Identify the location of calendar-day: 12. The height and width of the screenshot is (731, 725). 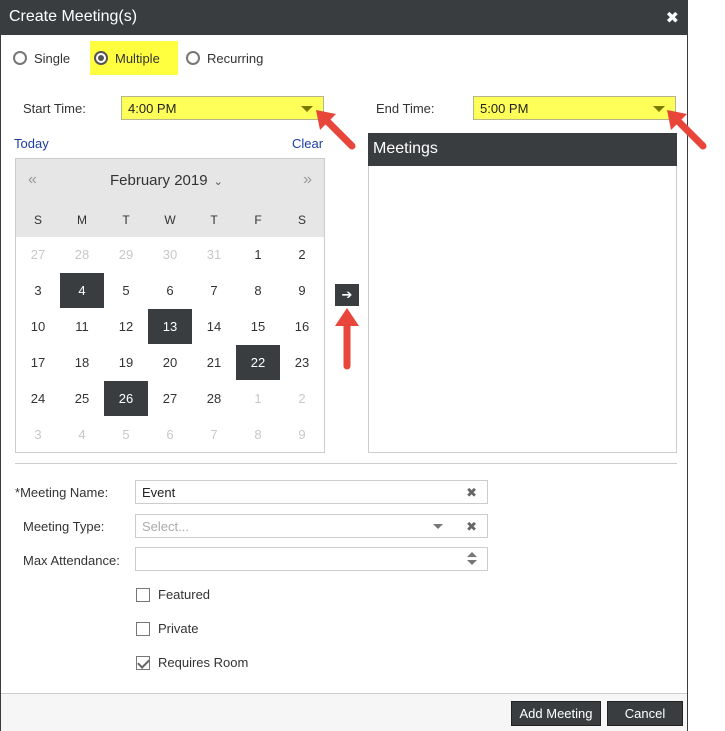
(126, 326).